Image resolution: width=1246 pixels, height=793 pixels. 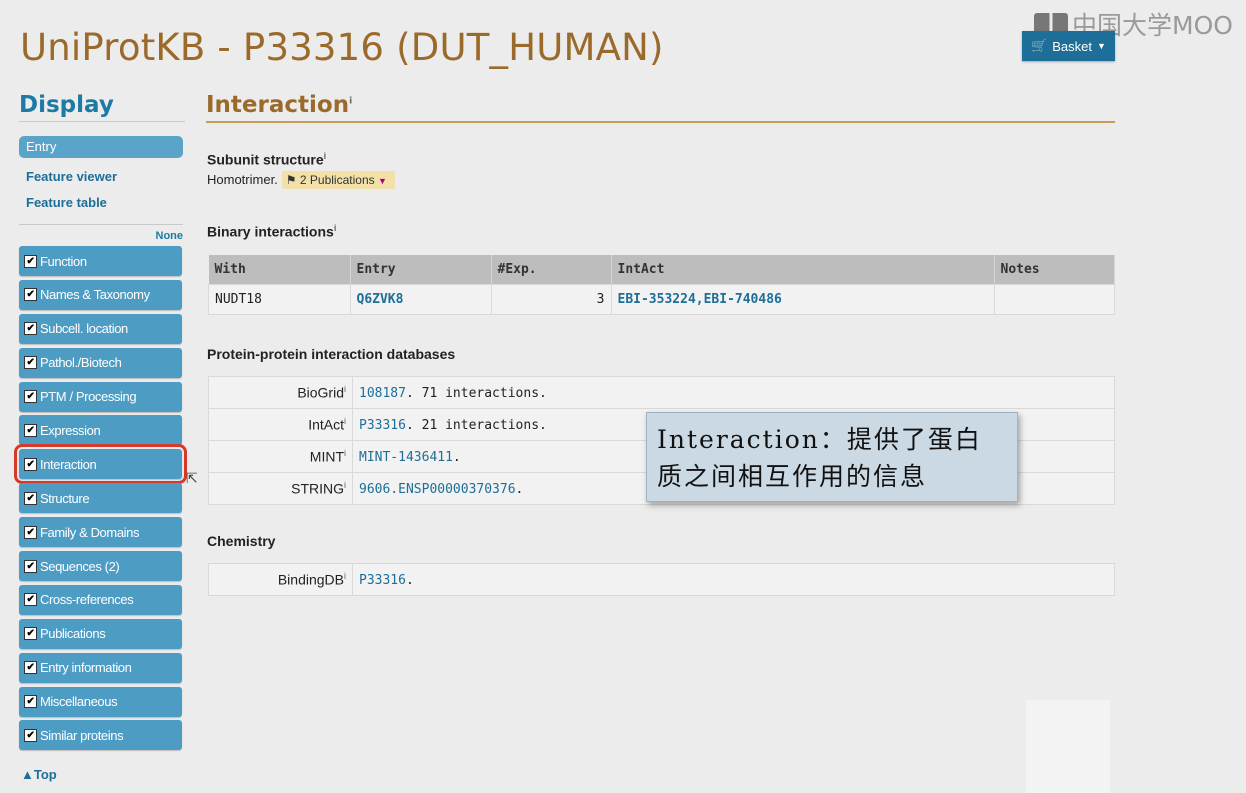 What do you see at coordinates (342, 47) in the screenshot?
I see `page-title: UniProtKB - P33316 (DUT_HUMAN)` at bounding box center [342, 47].